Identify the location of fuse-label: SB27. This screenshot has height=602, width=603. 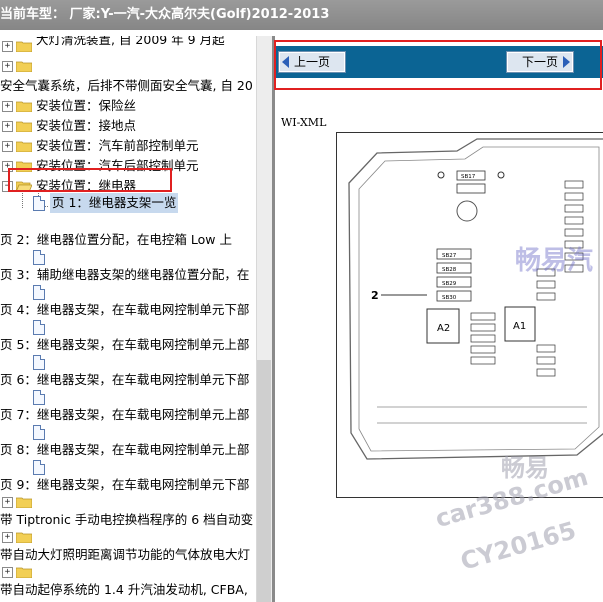
(449, 256).